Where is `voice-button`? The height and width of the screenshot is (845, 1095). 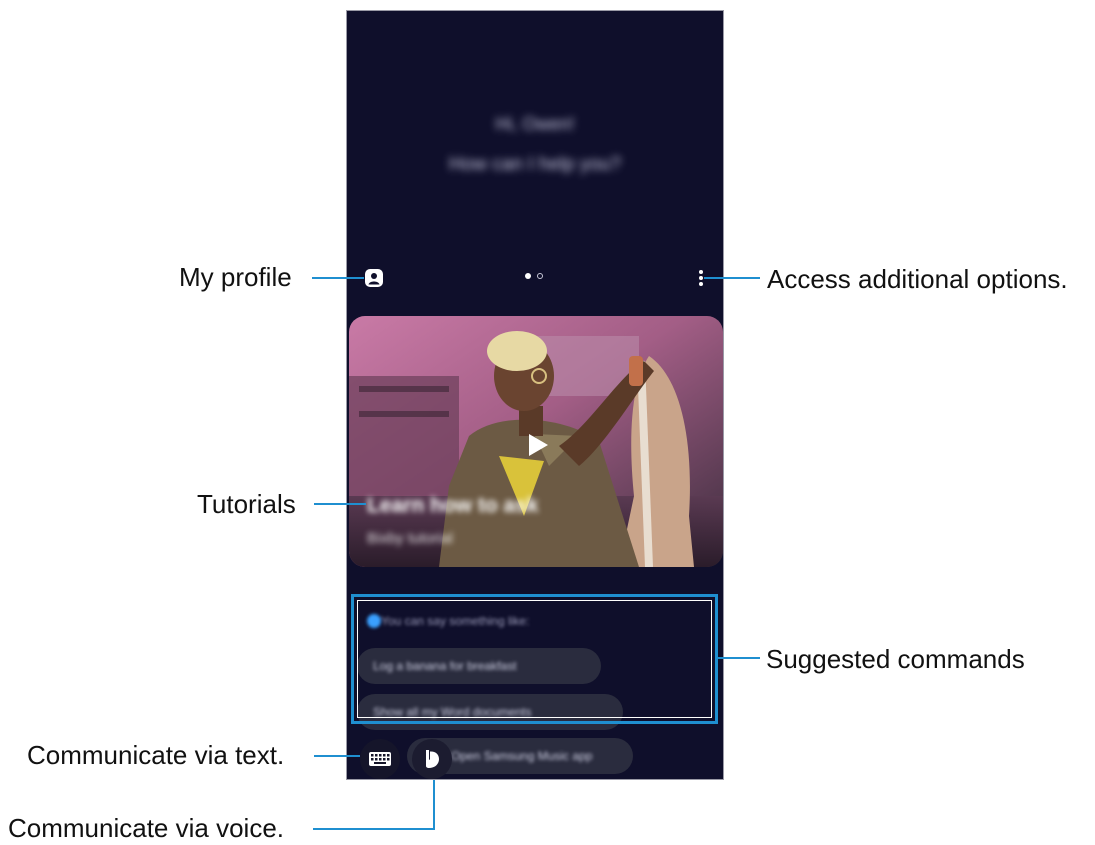 voice-button is located at coordinates (432, 759).